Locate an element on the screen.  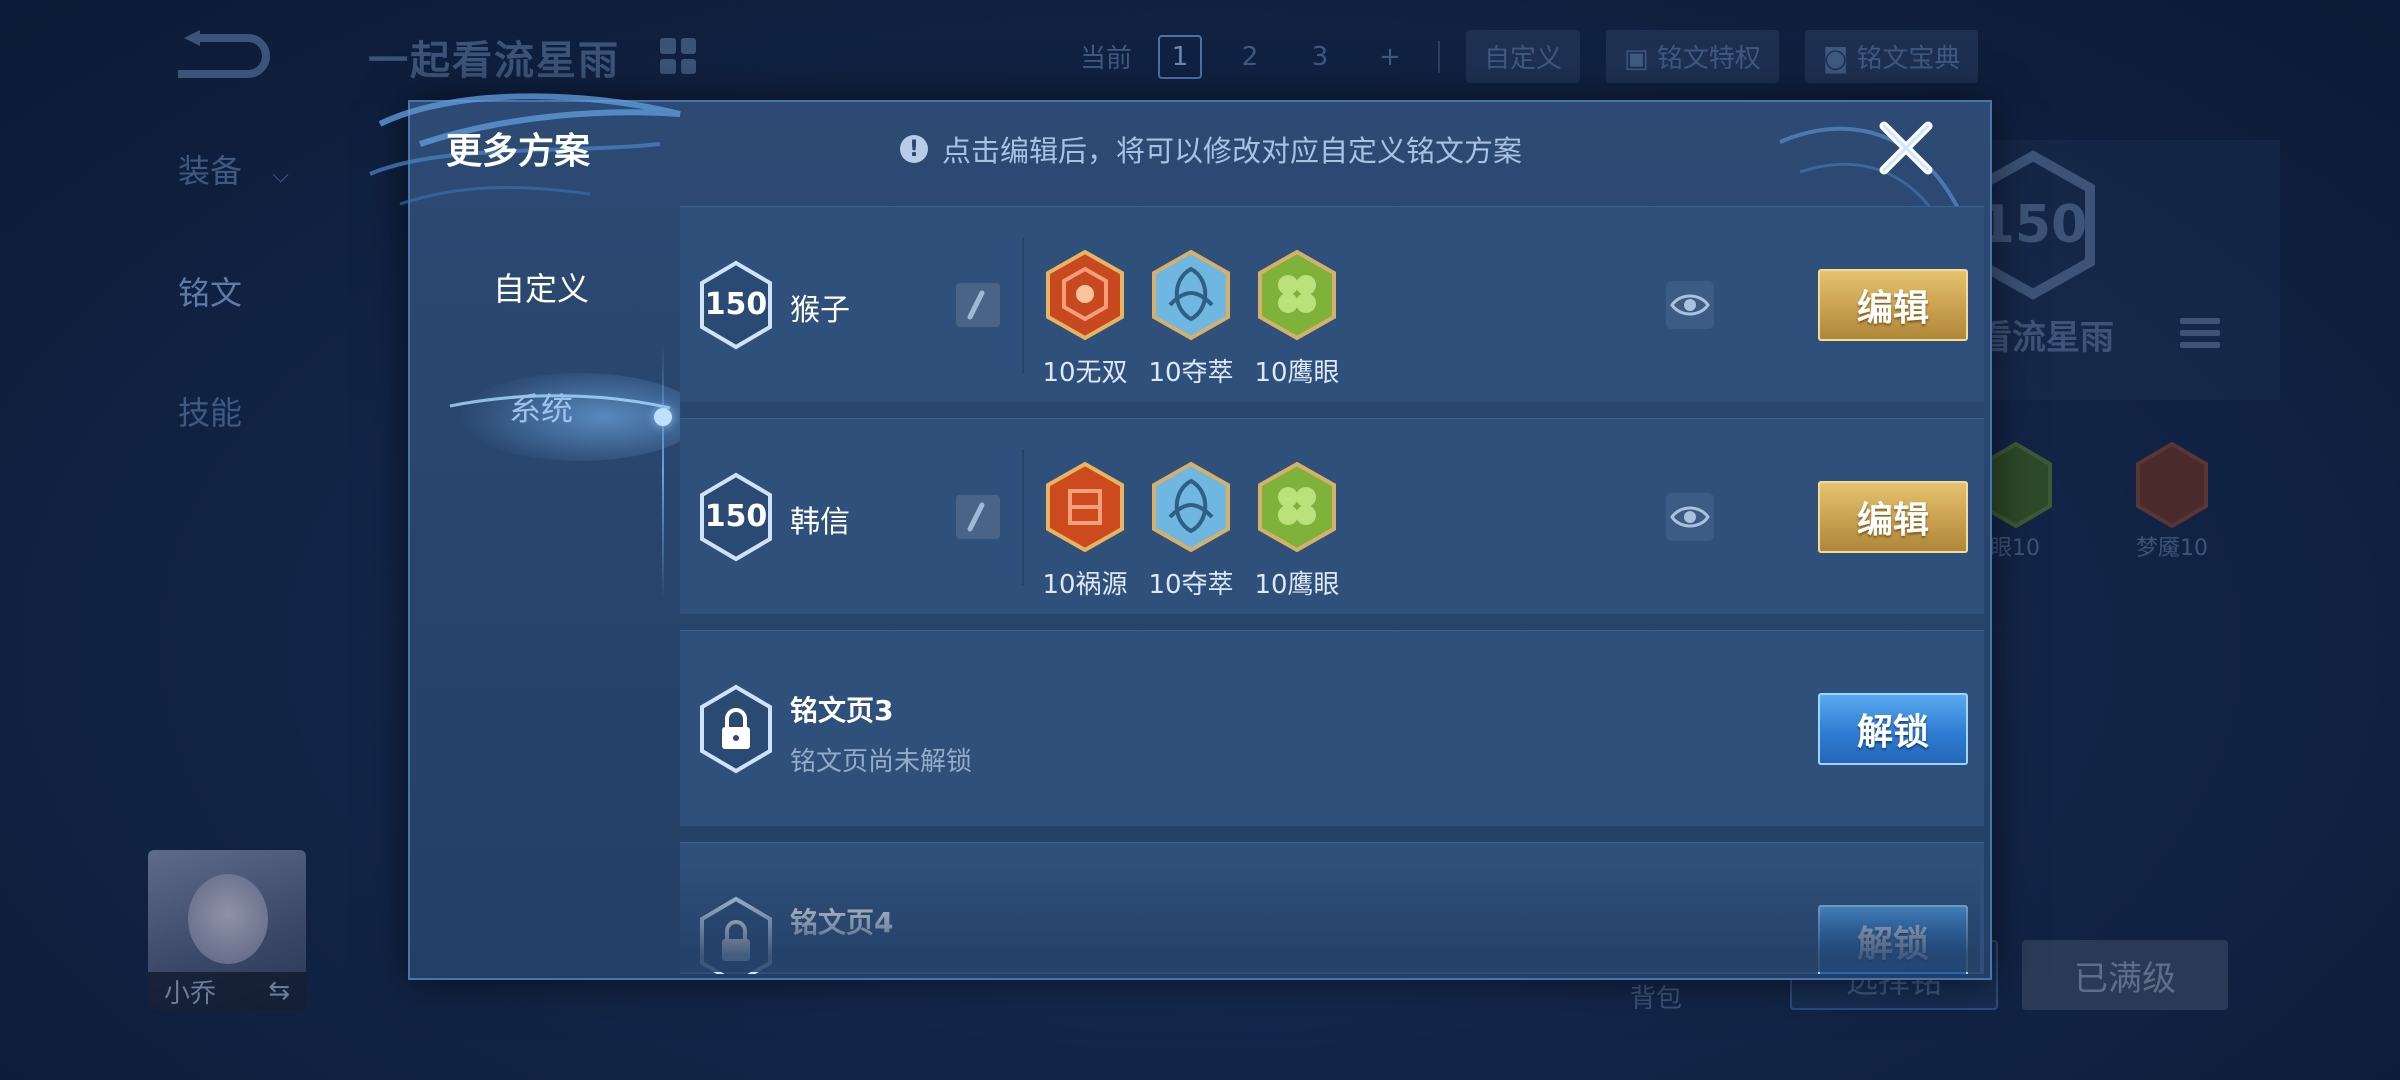
page-tab-1: 1 is located at coordinates (1180, 56).